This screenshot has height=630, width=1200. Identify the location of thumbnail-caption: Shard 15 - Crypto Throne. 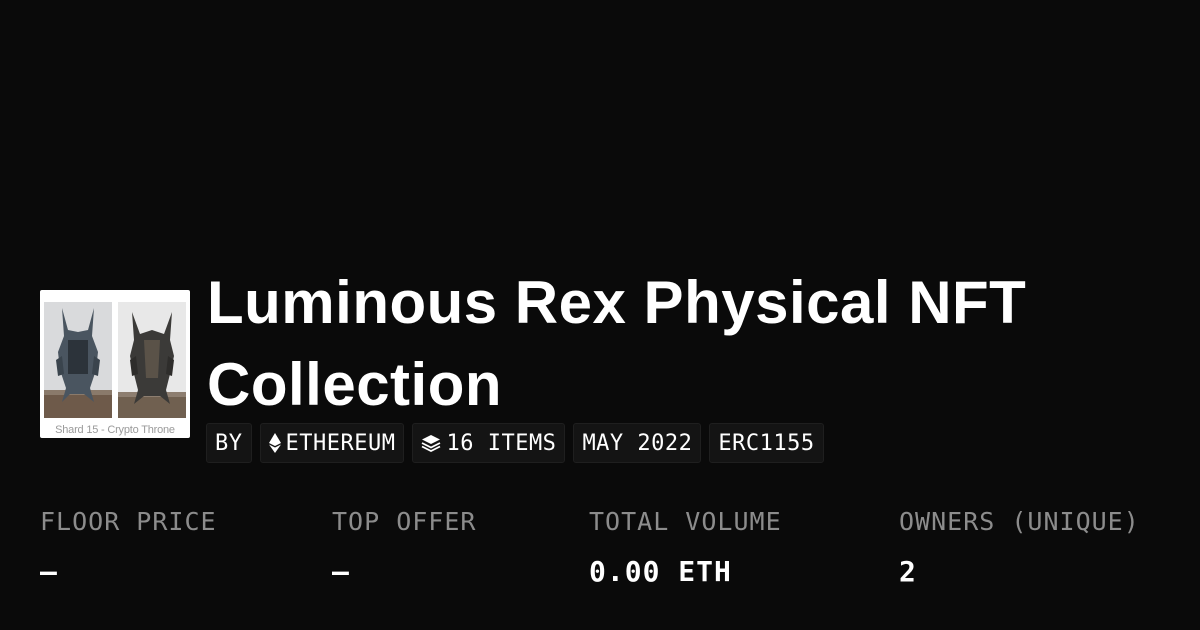
(115, 430).